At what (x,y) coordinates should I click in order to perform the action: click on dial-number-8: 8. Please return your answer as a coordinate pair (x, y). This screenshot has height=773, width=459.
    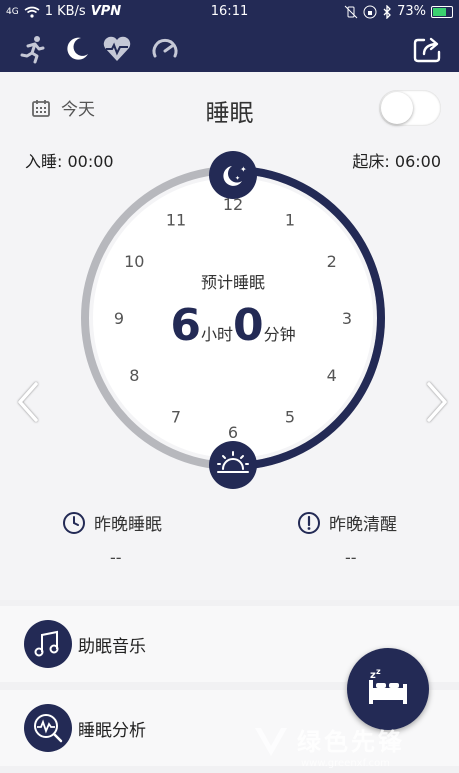
    Looking at the image, I should click on (134, 375).